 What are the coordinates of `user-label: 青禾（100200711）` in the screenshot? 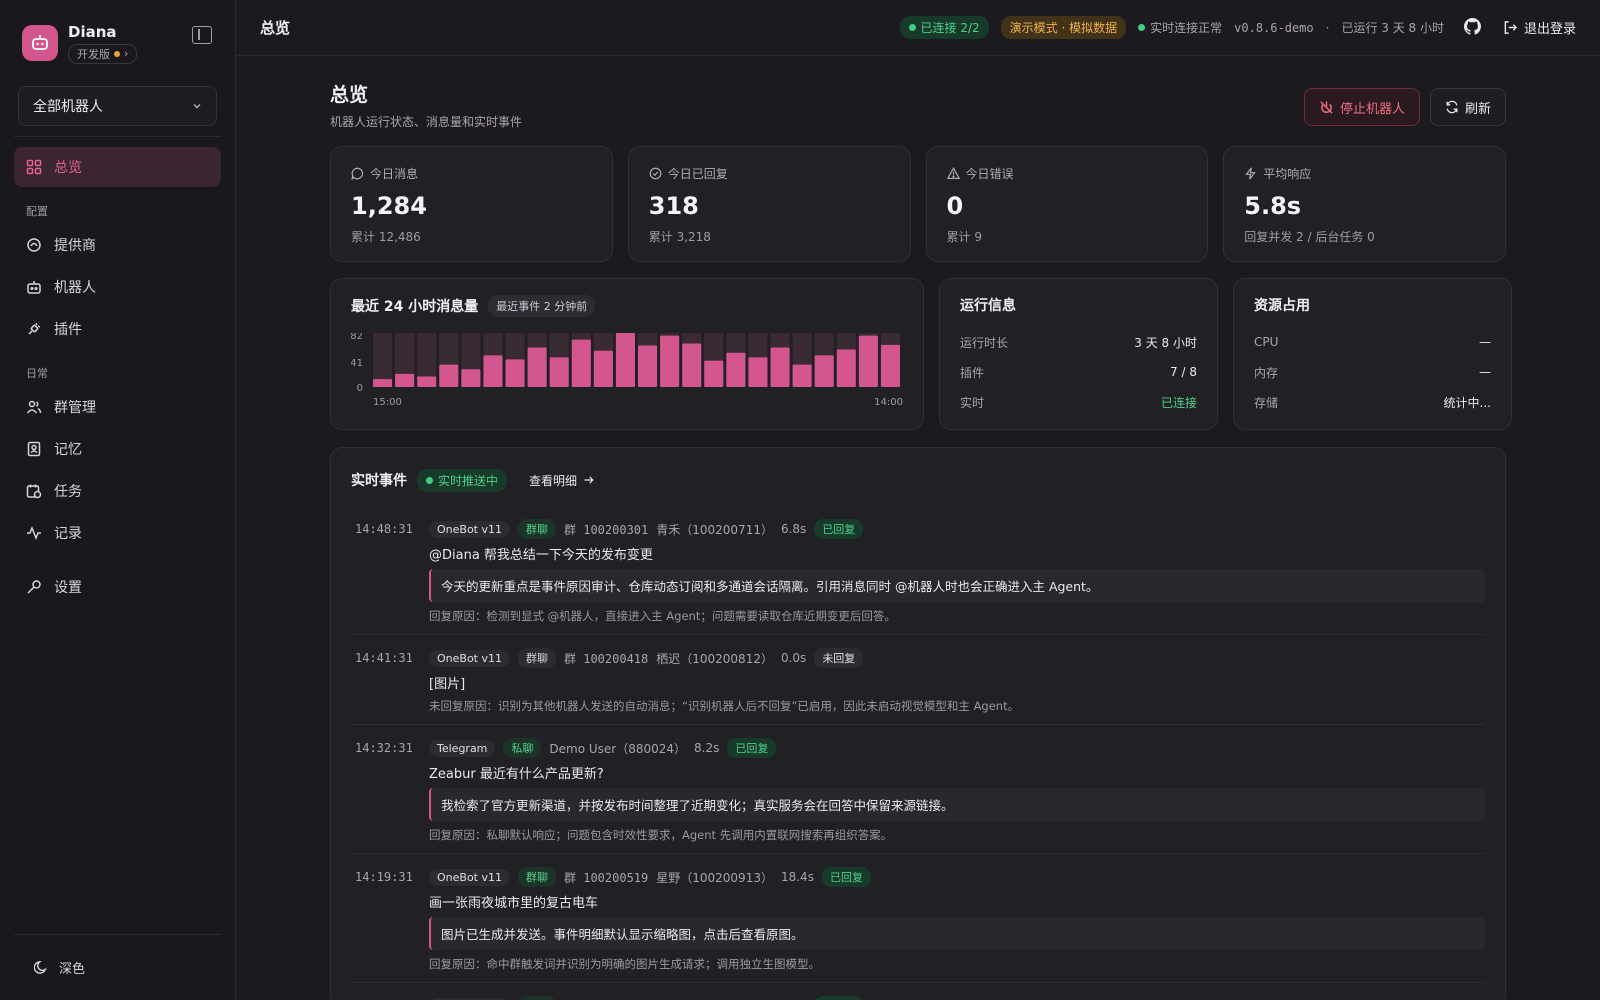 It's located at (714, 529).